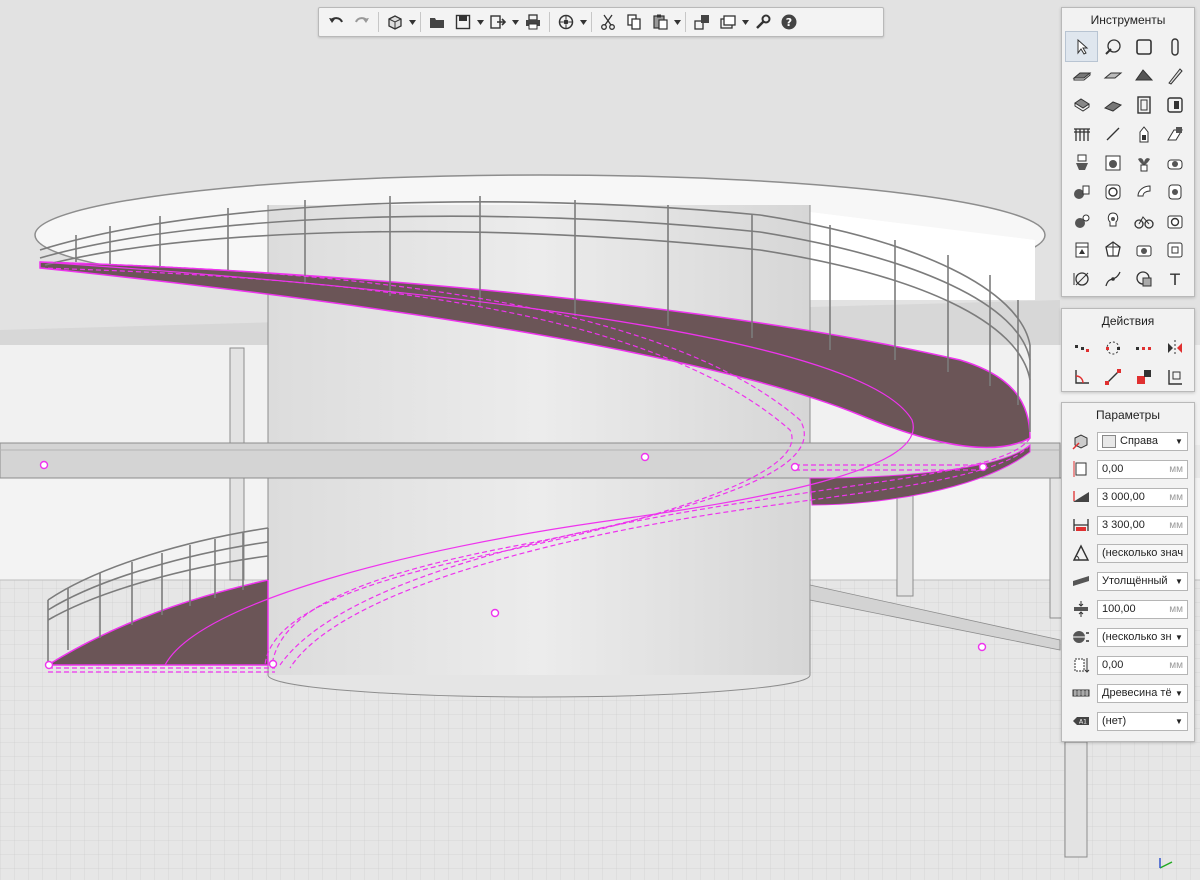 The image size is (1200, 880). I want to click on tools-panel: Инструменты T, so click(1128, 152).